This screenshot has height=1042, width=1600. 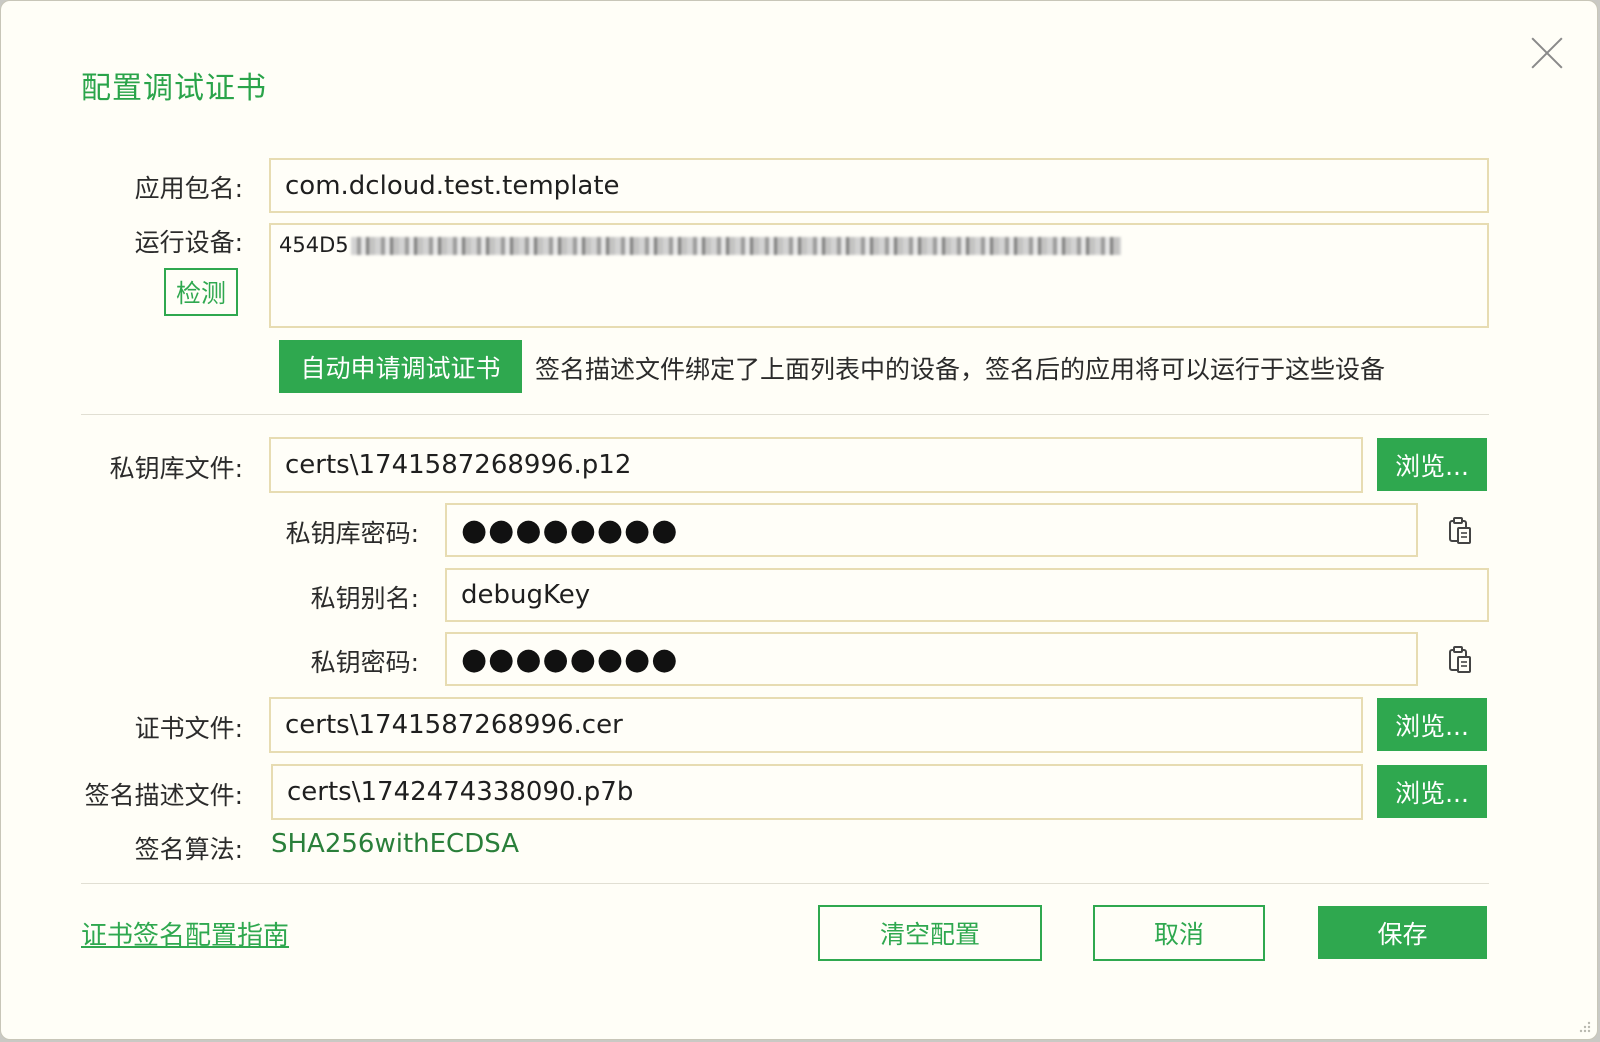 What do you see at coordinates (201, 292) in the screenshot?
I see `detect-button: 检测` at bounding box center [201, 292].